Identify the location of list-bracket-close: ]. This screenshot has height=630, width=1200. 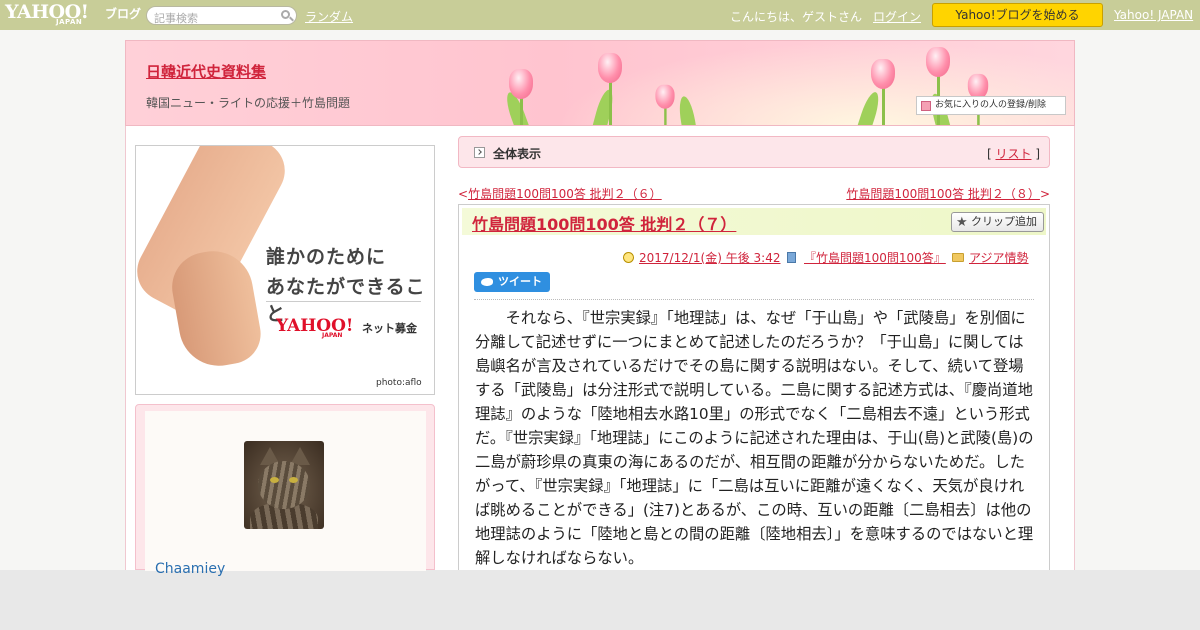
(1035, 154).